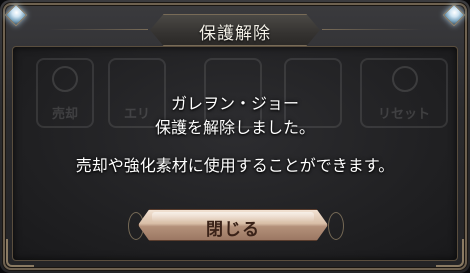  I want to click on close-button: 閉じる, so click(233, 225).